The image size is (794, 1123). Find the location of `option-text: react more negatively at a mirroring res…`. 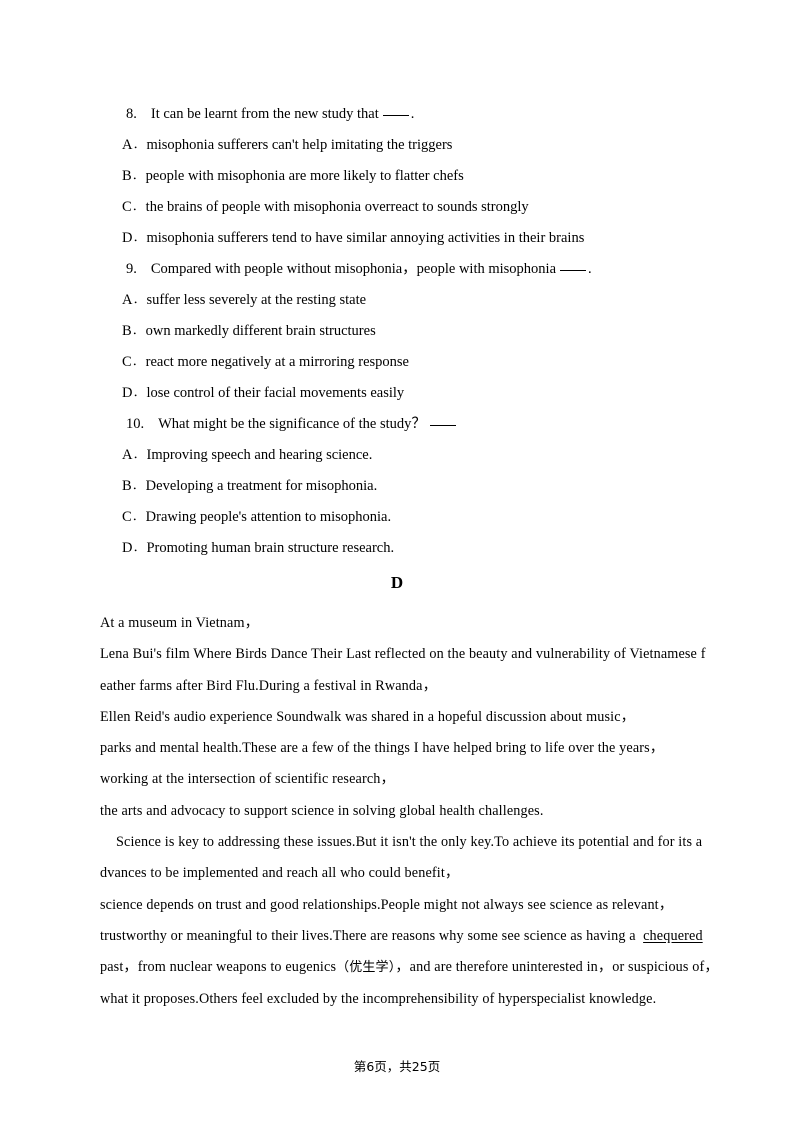

option-text: react more negatively at a mirroring res… is located at coordinates (277, 362).